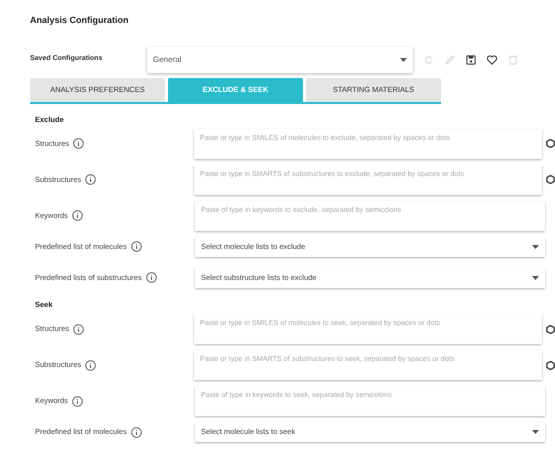 This screenshot has height=450, width=555. Describe the element at coordinates (280, 59) in the screenshot. I see `configuration-dropdown: General` at that location.